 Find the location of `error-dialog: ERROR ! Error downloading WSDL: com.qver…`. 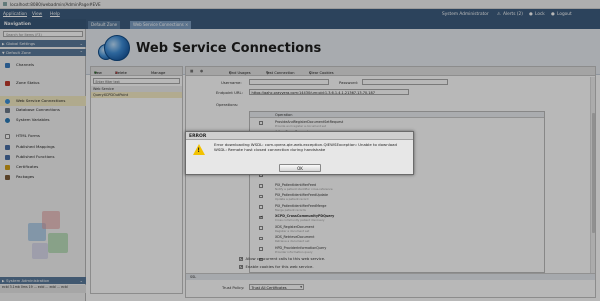

error-dialog: ERROR ! Error downloading WSDL: com.qver… is located at coordinates (299, 153).